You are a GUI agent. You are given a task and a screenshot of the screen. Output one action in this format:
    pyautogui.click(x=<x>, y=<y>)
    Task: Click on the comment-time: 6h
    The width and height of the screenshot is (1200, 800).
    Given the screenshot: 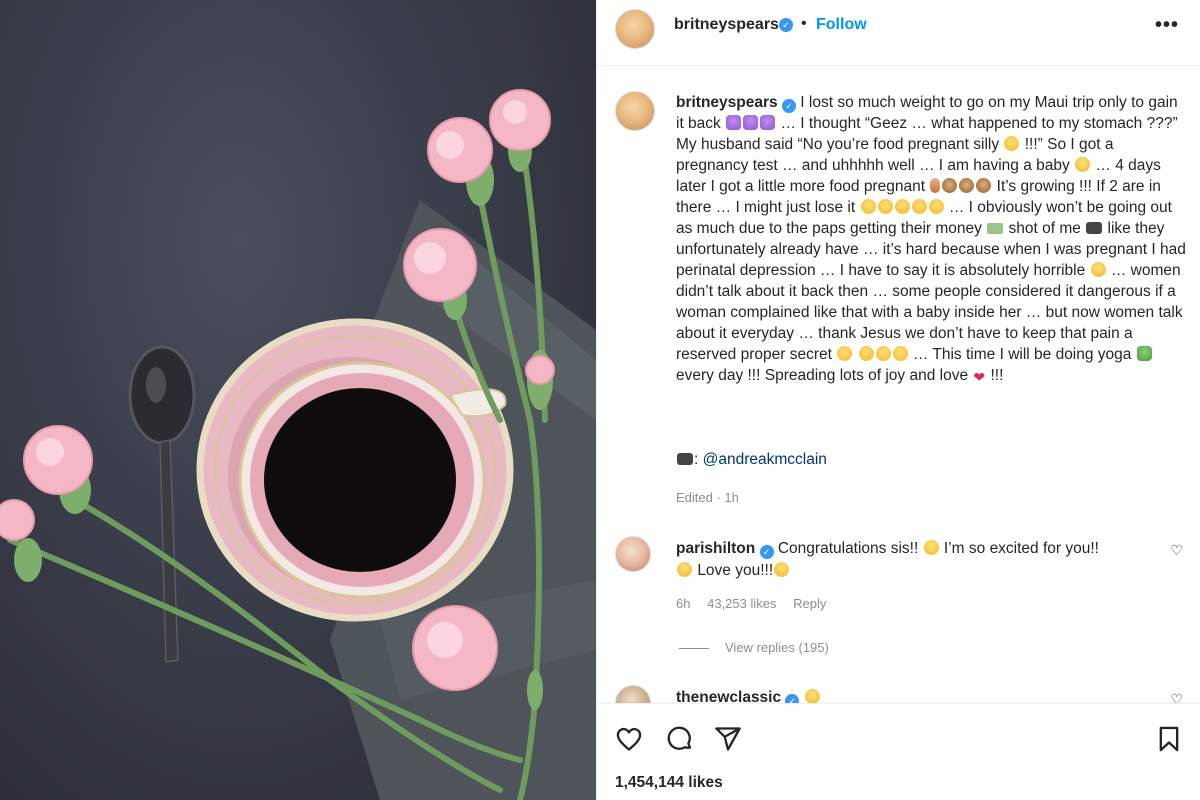 What is the action you would take?
    pyautogui.click(x=683, y=603)
    